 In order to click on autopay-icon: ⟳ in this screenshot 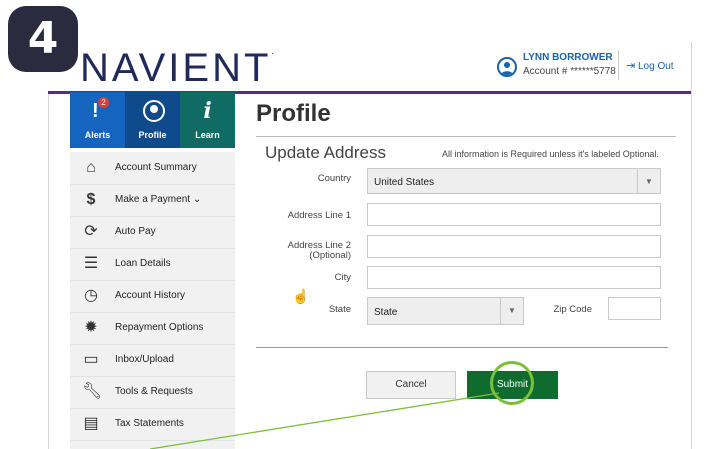, I will do `click(91, 231)`.